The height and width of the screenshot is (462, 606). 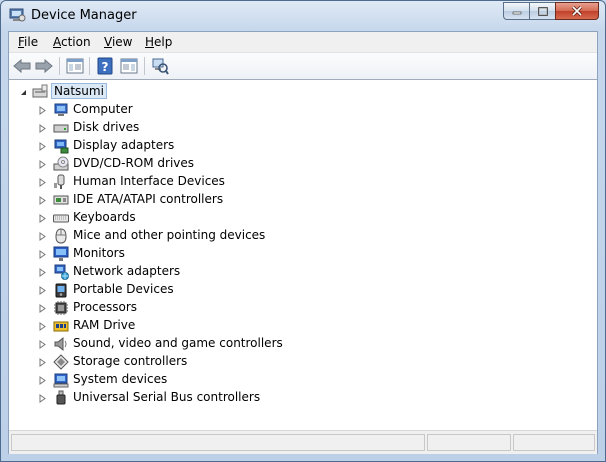 I want to click on maximize-button, so click(x=542, y=11).